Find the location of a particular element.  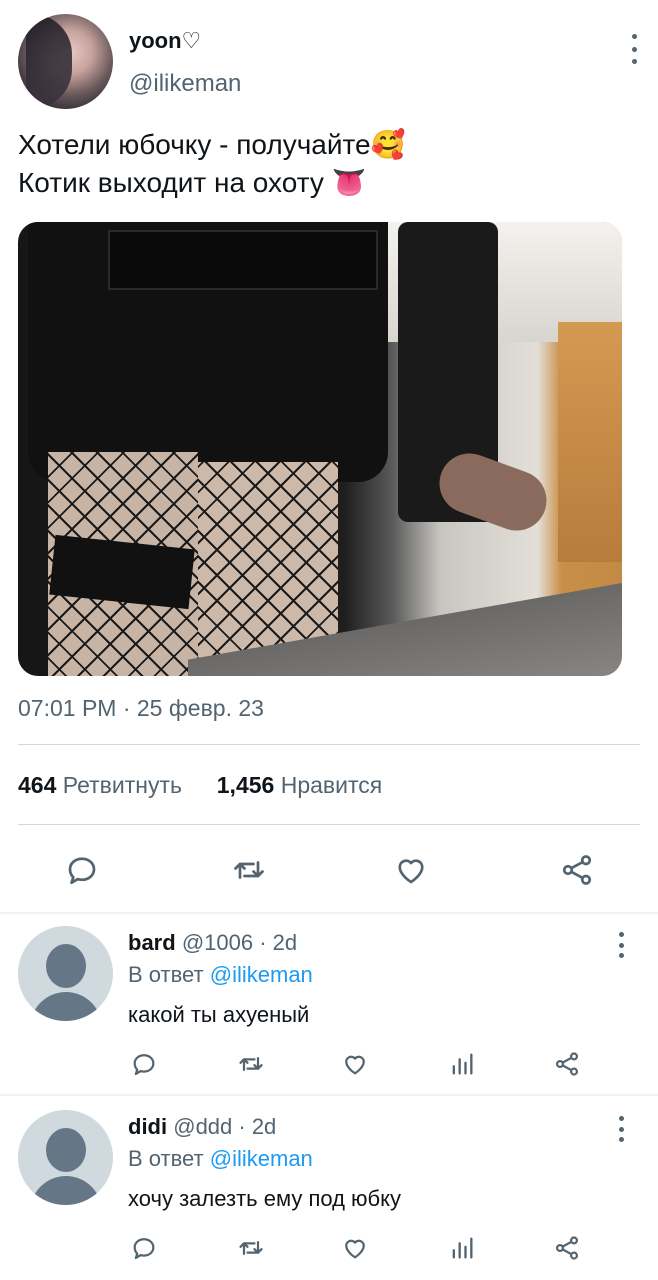

author-handle: @ilikeman is located at coordinates (185, 84).